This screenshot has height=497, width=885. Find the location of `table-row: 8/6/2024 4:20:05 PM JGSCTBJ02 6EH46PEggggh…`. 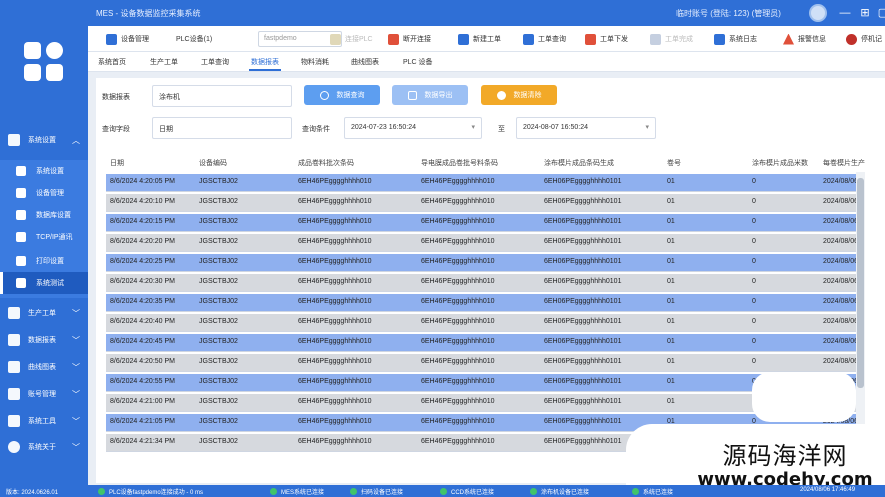

table-row: 8/6/2024 4:20:05 PM JGSCTBJ02 6EH46PEggggh… is located at coordinates (485, 183).